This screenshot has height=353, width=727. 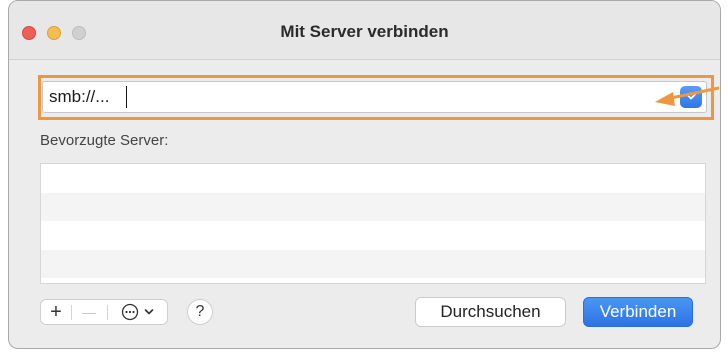 What do you see at coordinates (126, 97) in the screenshot?
I see `text-caret` at bounding box center [126, 97].